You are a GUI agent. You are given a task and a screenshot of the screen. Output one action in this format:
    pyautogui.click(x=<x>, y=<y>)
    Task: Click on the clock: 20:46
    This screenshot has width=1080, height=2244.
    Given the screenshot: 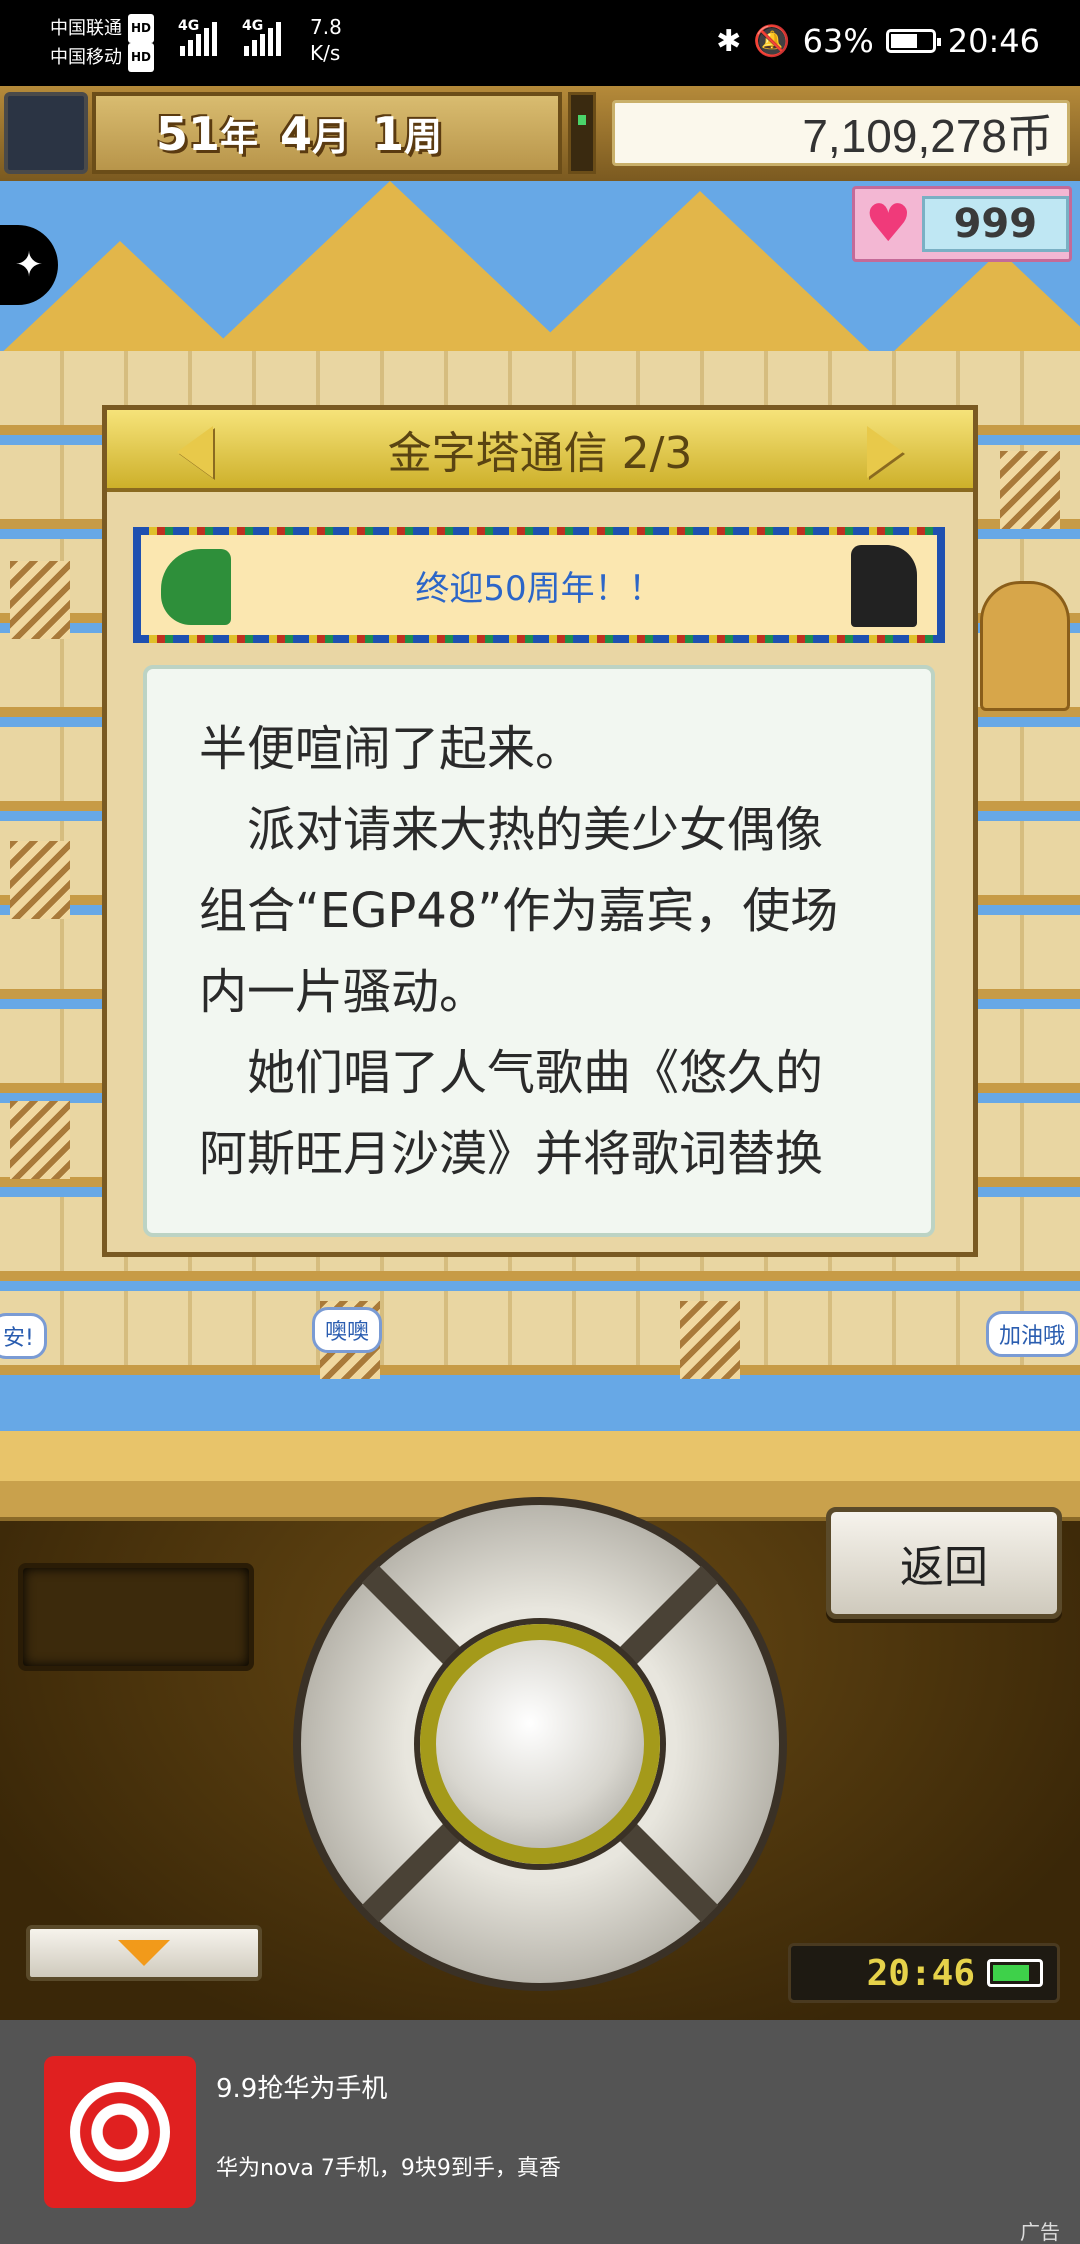 What is the action you would take?
    pyautogui.click(x=993, y=41)
    